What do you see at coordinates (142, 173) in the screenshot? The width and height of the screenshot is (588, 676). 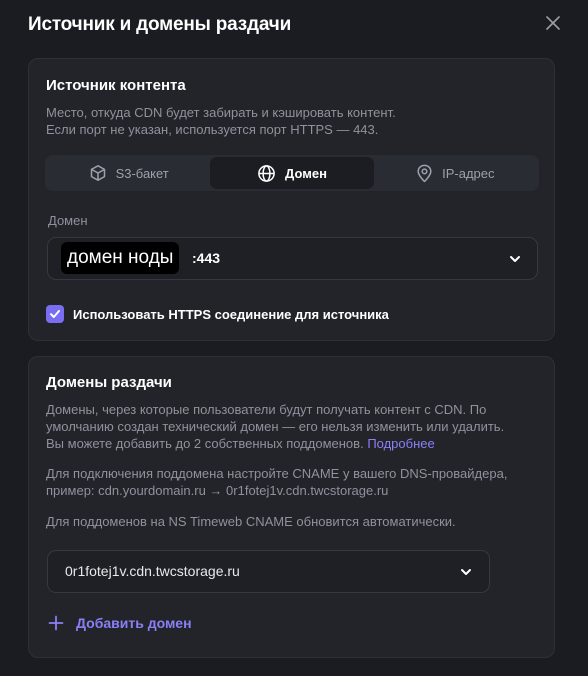 I see `tab-label: S3-бакет` at bounding box center [142, 173].